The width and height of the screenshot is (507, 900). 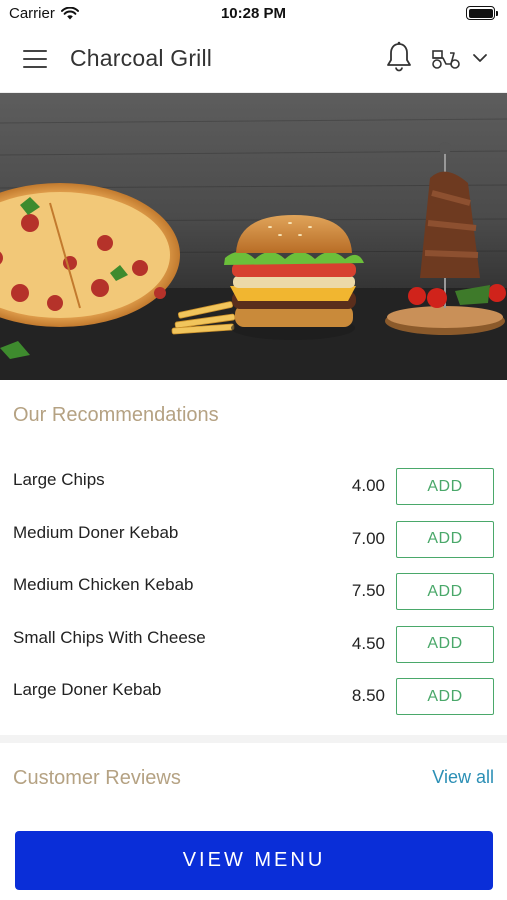 What do you see at coordinates (97, 778) in the screenshot?
I see `reviews-title: Customer Reviews` at bounding box center [97, 778].